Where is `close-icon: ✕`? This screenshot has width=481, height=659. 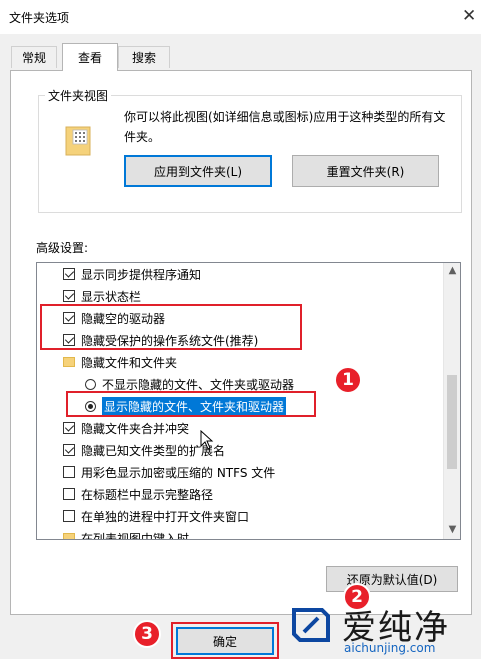 close-icon: ✕ is located at coordinates (469, 16).